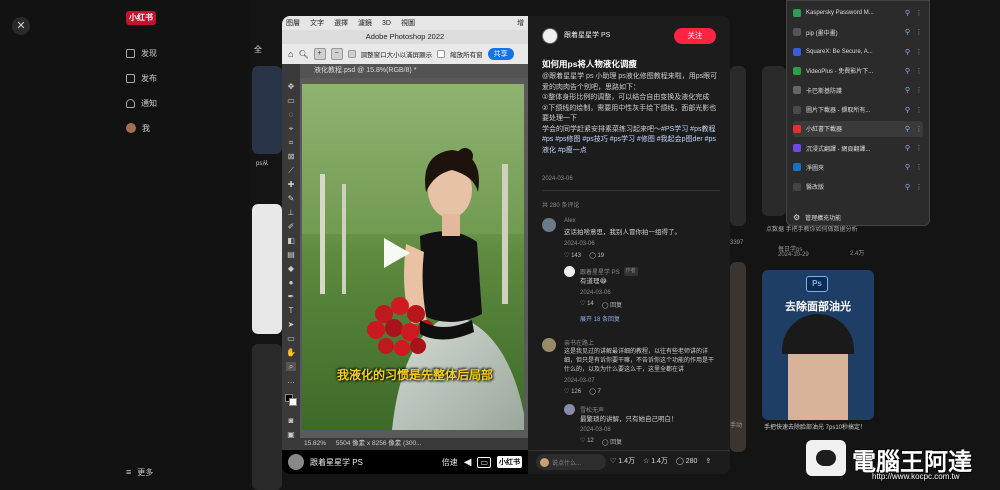  What do you see at coordinates (291, 268) in the screenshot?
I see `blur-tool-icon: ◆` at bounding box center [291, 268].